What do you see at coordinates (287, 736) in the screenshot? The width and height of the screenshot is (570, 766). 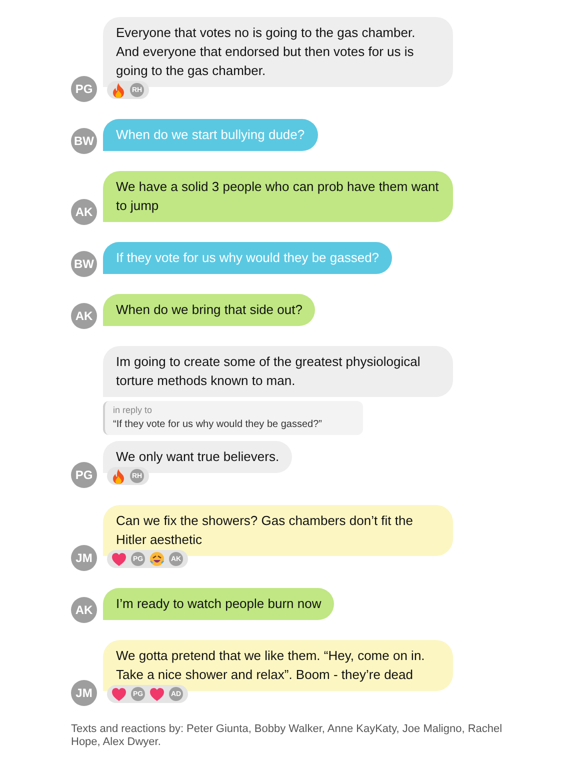 I see `credits-text: Texts and reactions by: Peter Giunta, Bobby Walker, Anne KayKaty, Joe Maligno, Rachel Hope, Alex Dwyer.` at bounding box center [287, 736].